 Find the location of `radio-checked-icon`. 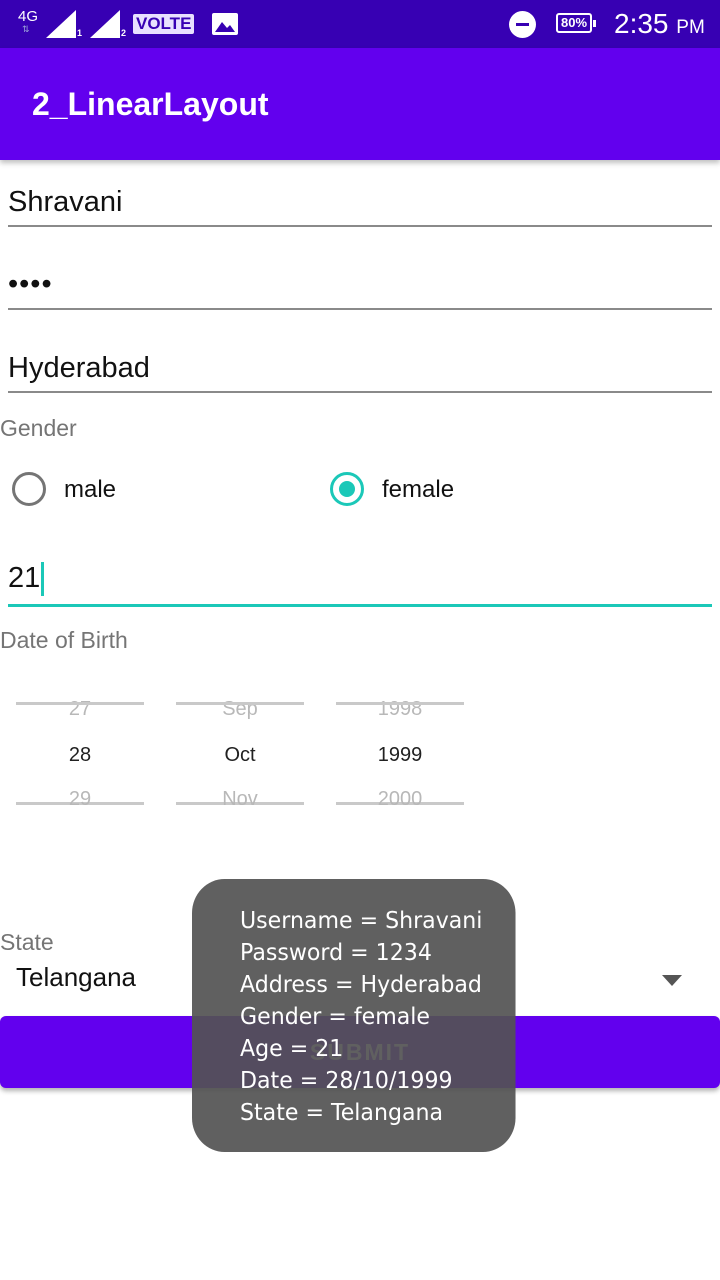

radio-checked-icon is located at coordinates (347, 489).